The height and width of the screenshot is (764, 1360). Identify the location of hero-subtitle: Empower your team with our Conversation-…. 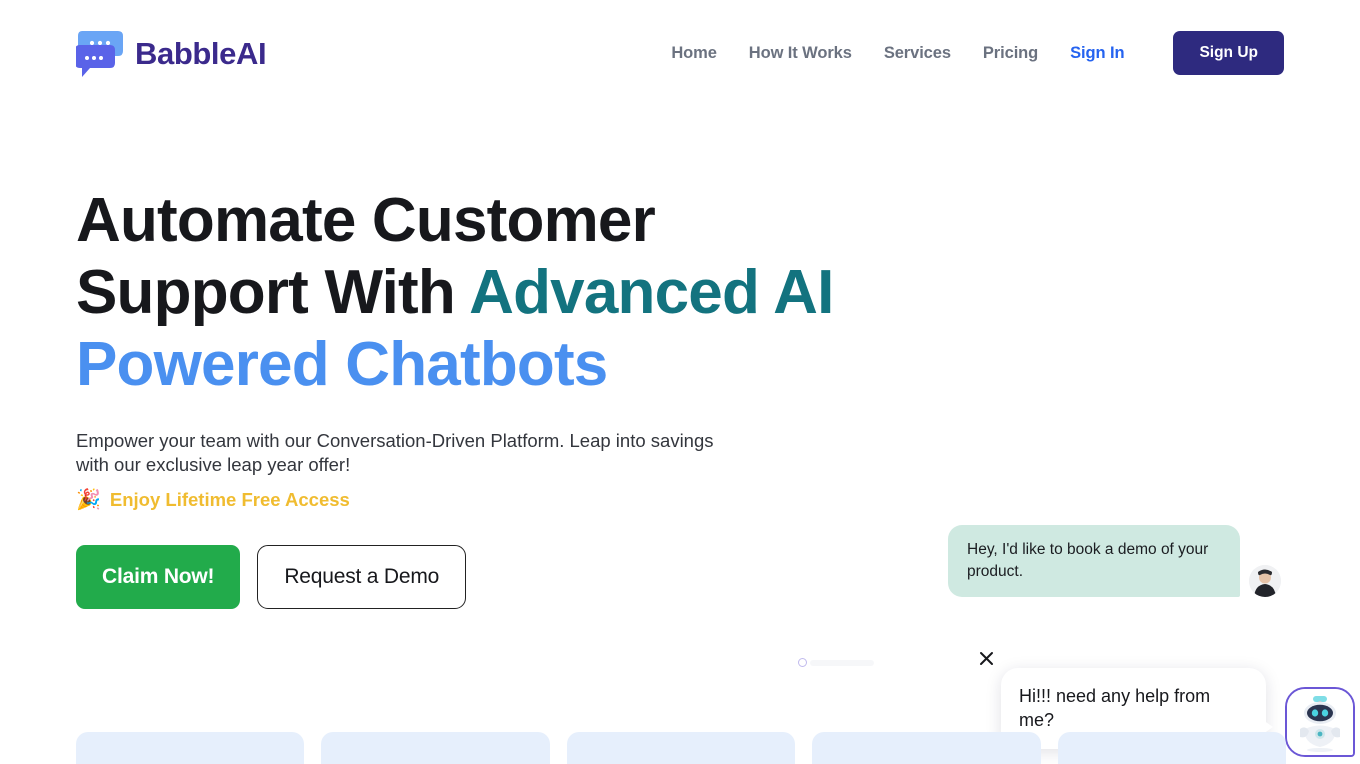
(395, 452).